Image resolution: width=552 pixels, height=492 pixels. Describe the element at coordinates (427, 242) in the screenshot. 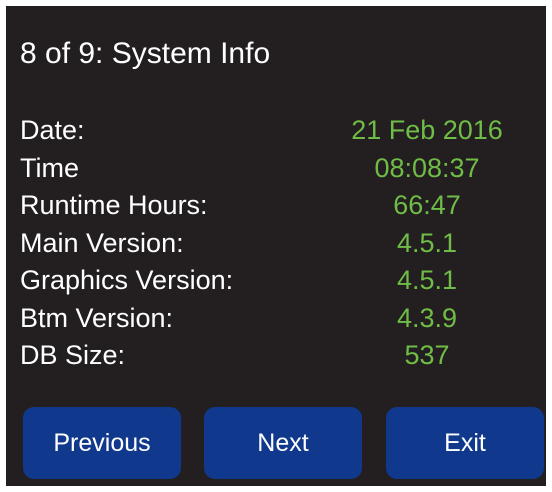

I see `main-version-value: 4.5.1` at that location.